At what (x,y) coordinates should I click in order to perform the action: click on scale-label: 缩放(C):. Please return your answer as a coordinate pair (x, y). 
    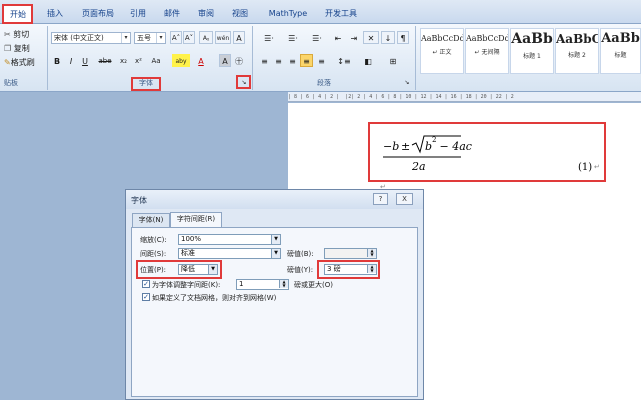
    Looking at the image, I should click on (153, 240).